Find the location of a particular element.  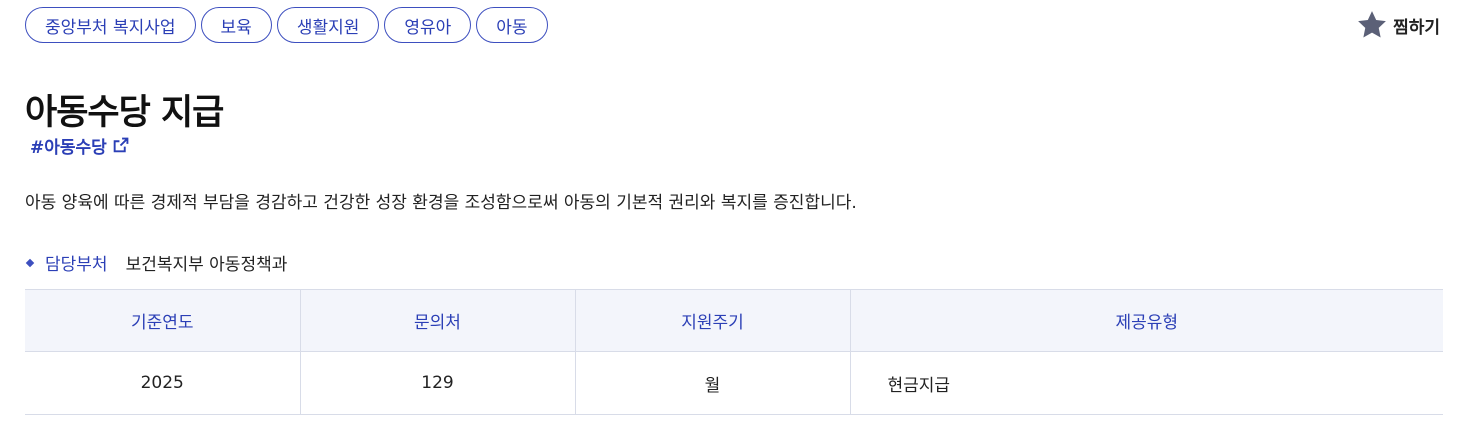

table-row: 2025 129 월 현금지급 is located at coordinates (734, 383).